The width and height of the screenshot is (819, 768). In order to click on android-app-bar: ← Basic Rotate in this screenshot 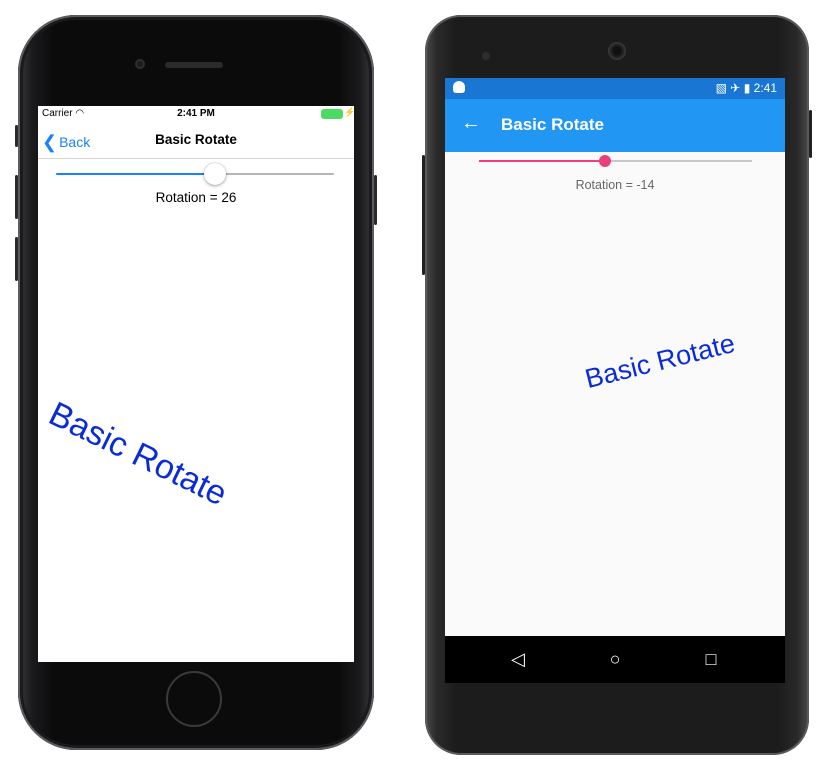, I will do `click(615, 125)`.